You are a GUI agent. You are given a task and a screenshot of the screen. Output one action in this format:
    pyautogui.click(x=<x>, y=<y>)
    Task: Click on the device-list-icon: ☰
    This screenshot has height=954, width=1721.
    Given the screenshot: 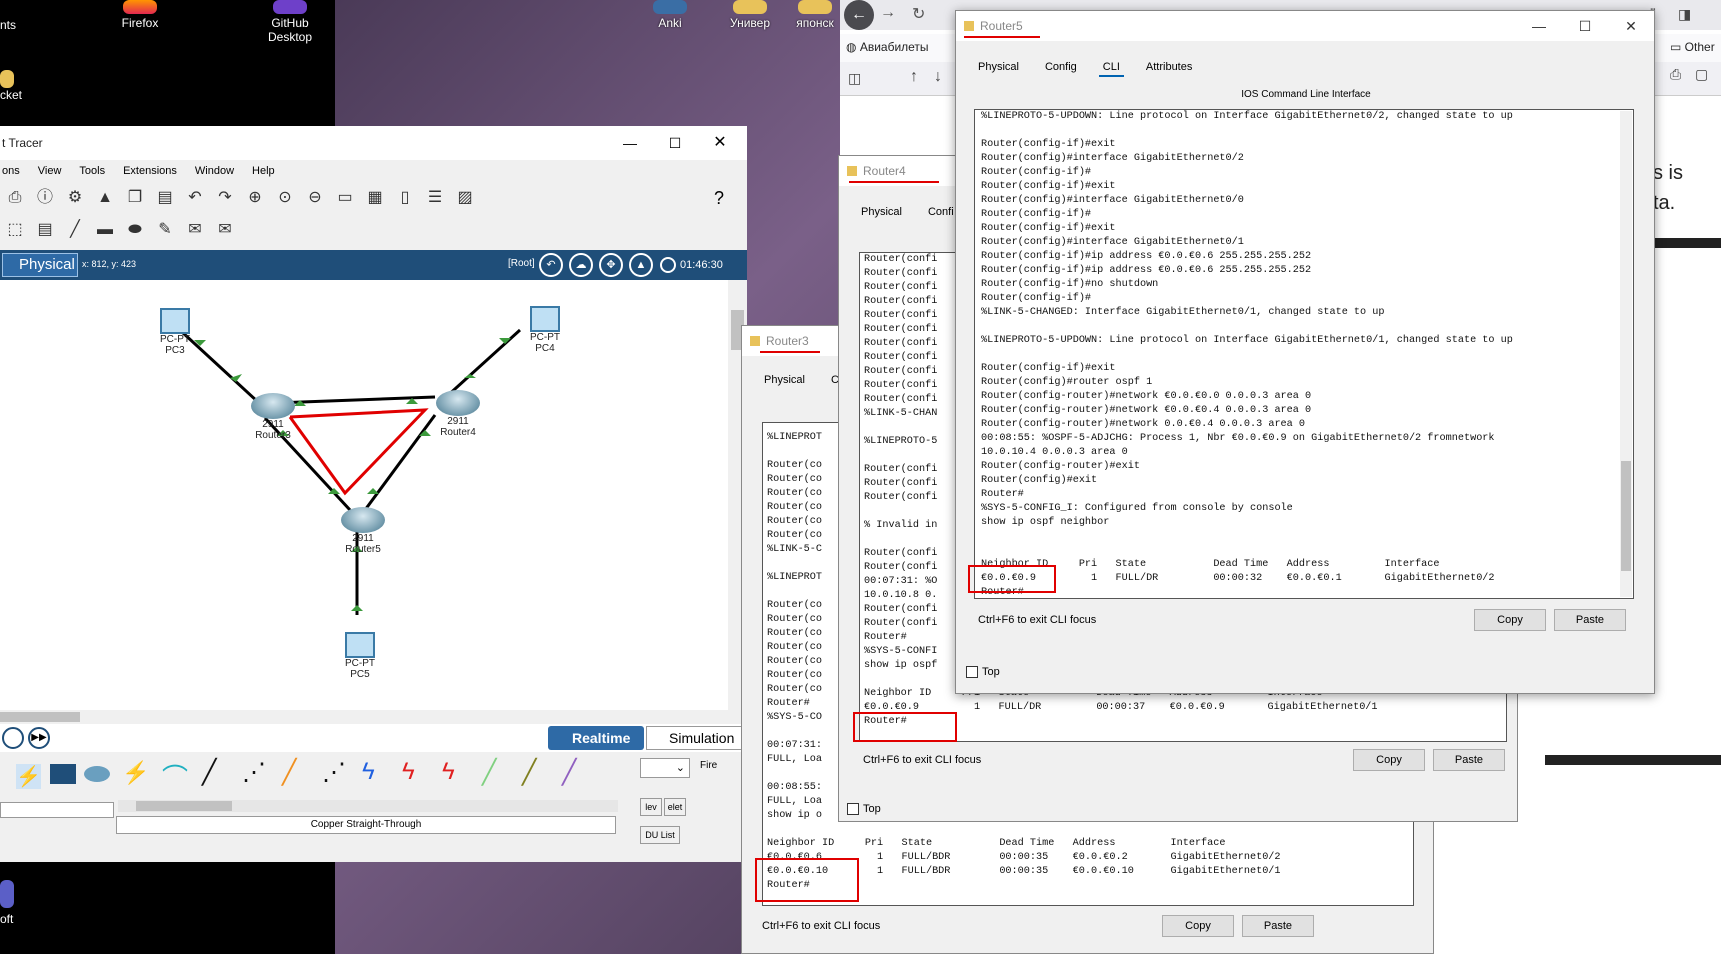 What is the action you would take?
    pyautogui.click(x=435, y=194)
    